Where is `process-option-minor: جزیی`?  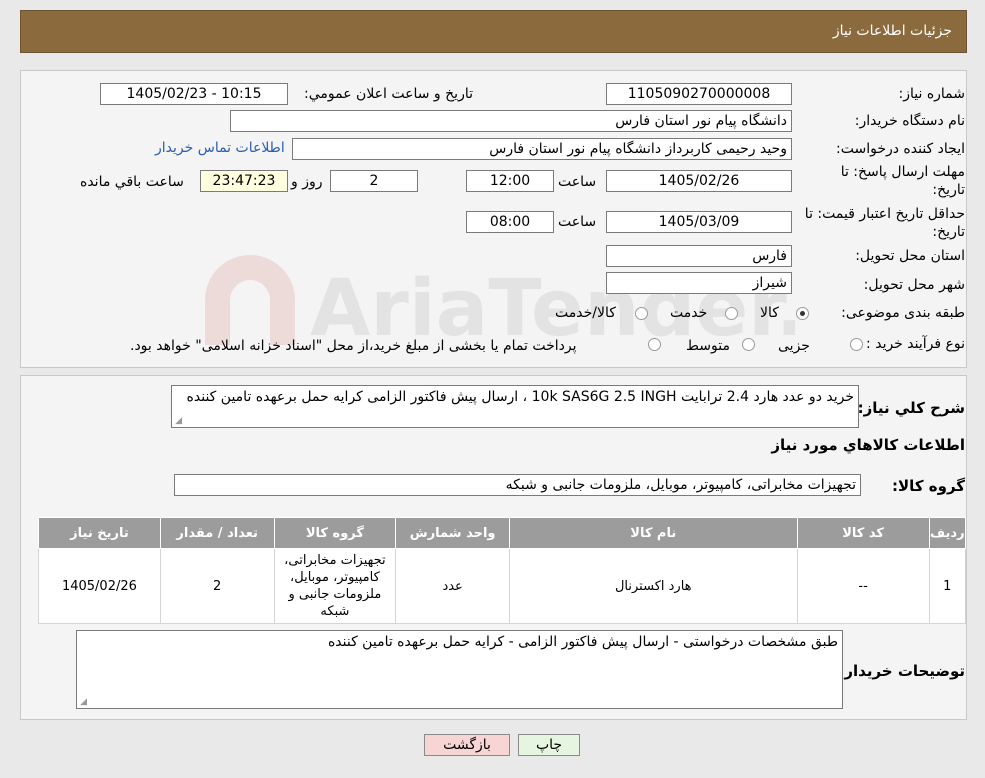
process-option-minor: جزیی is located at coordinates (794, 346).